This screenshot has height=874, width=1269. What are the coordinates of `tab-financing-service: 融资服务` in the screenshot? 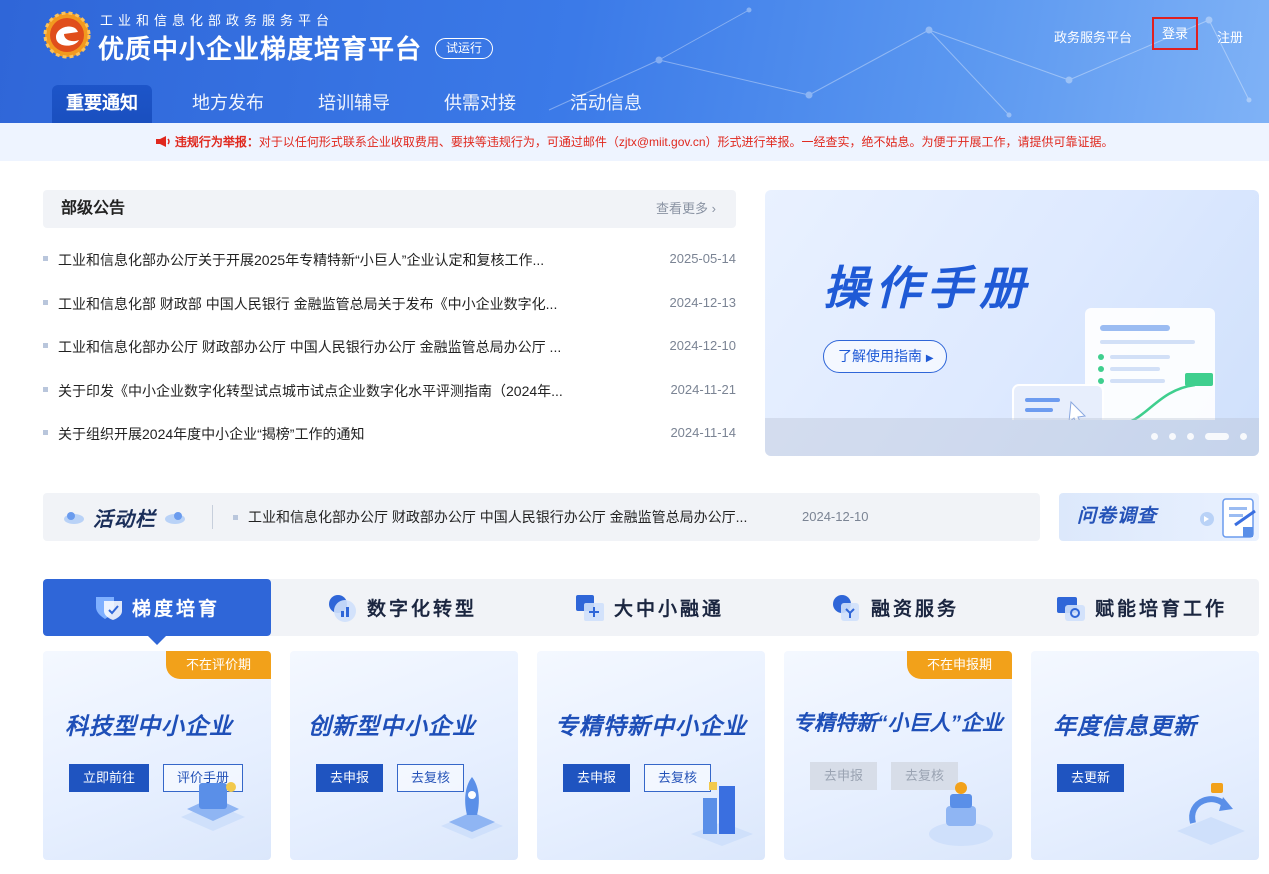 It's located at (895, 607).